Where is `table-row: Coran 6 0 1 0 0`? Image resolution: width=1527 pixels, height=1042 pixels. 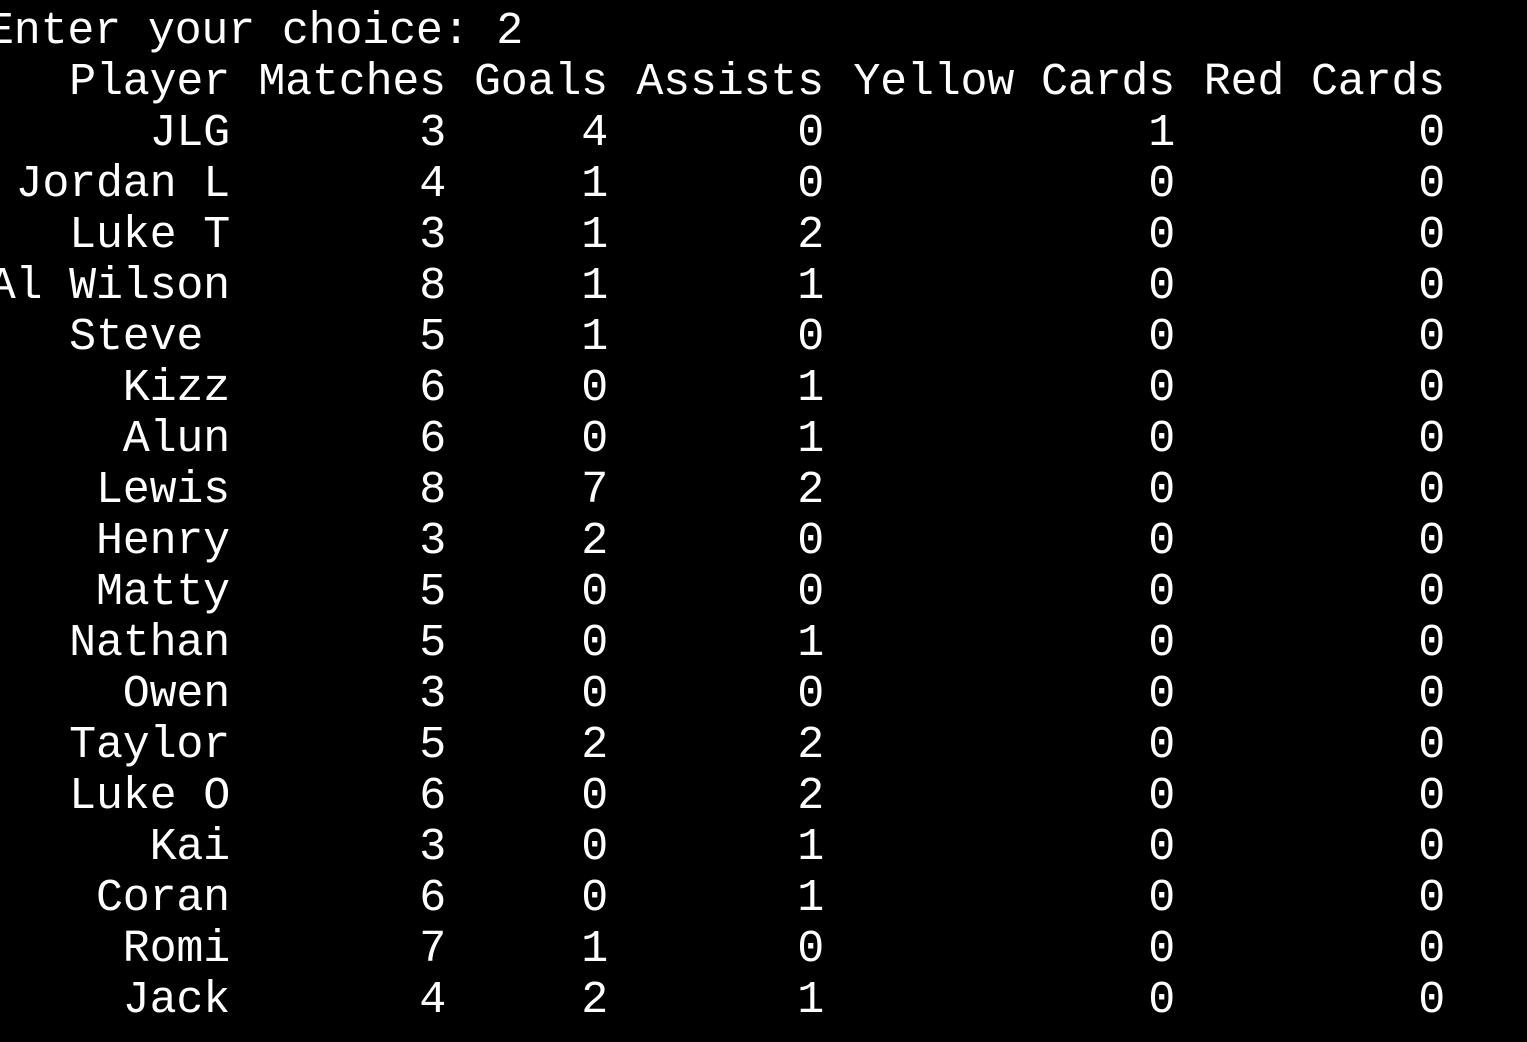 table-row: Coran 6 0 1 0 0 is located at coordinates (763, 898).